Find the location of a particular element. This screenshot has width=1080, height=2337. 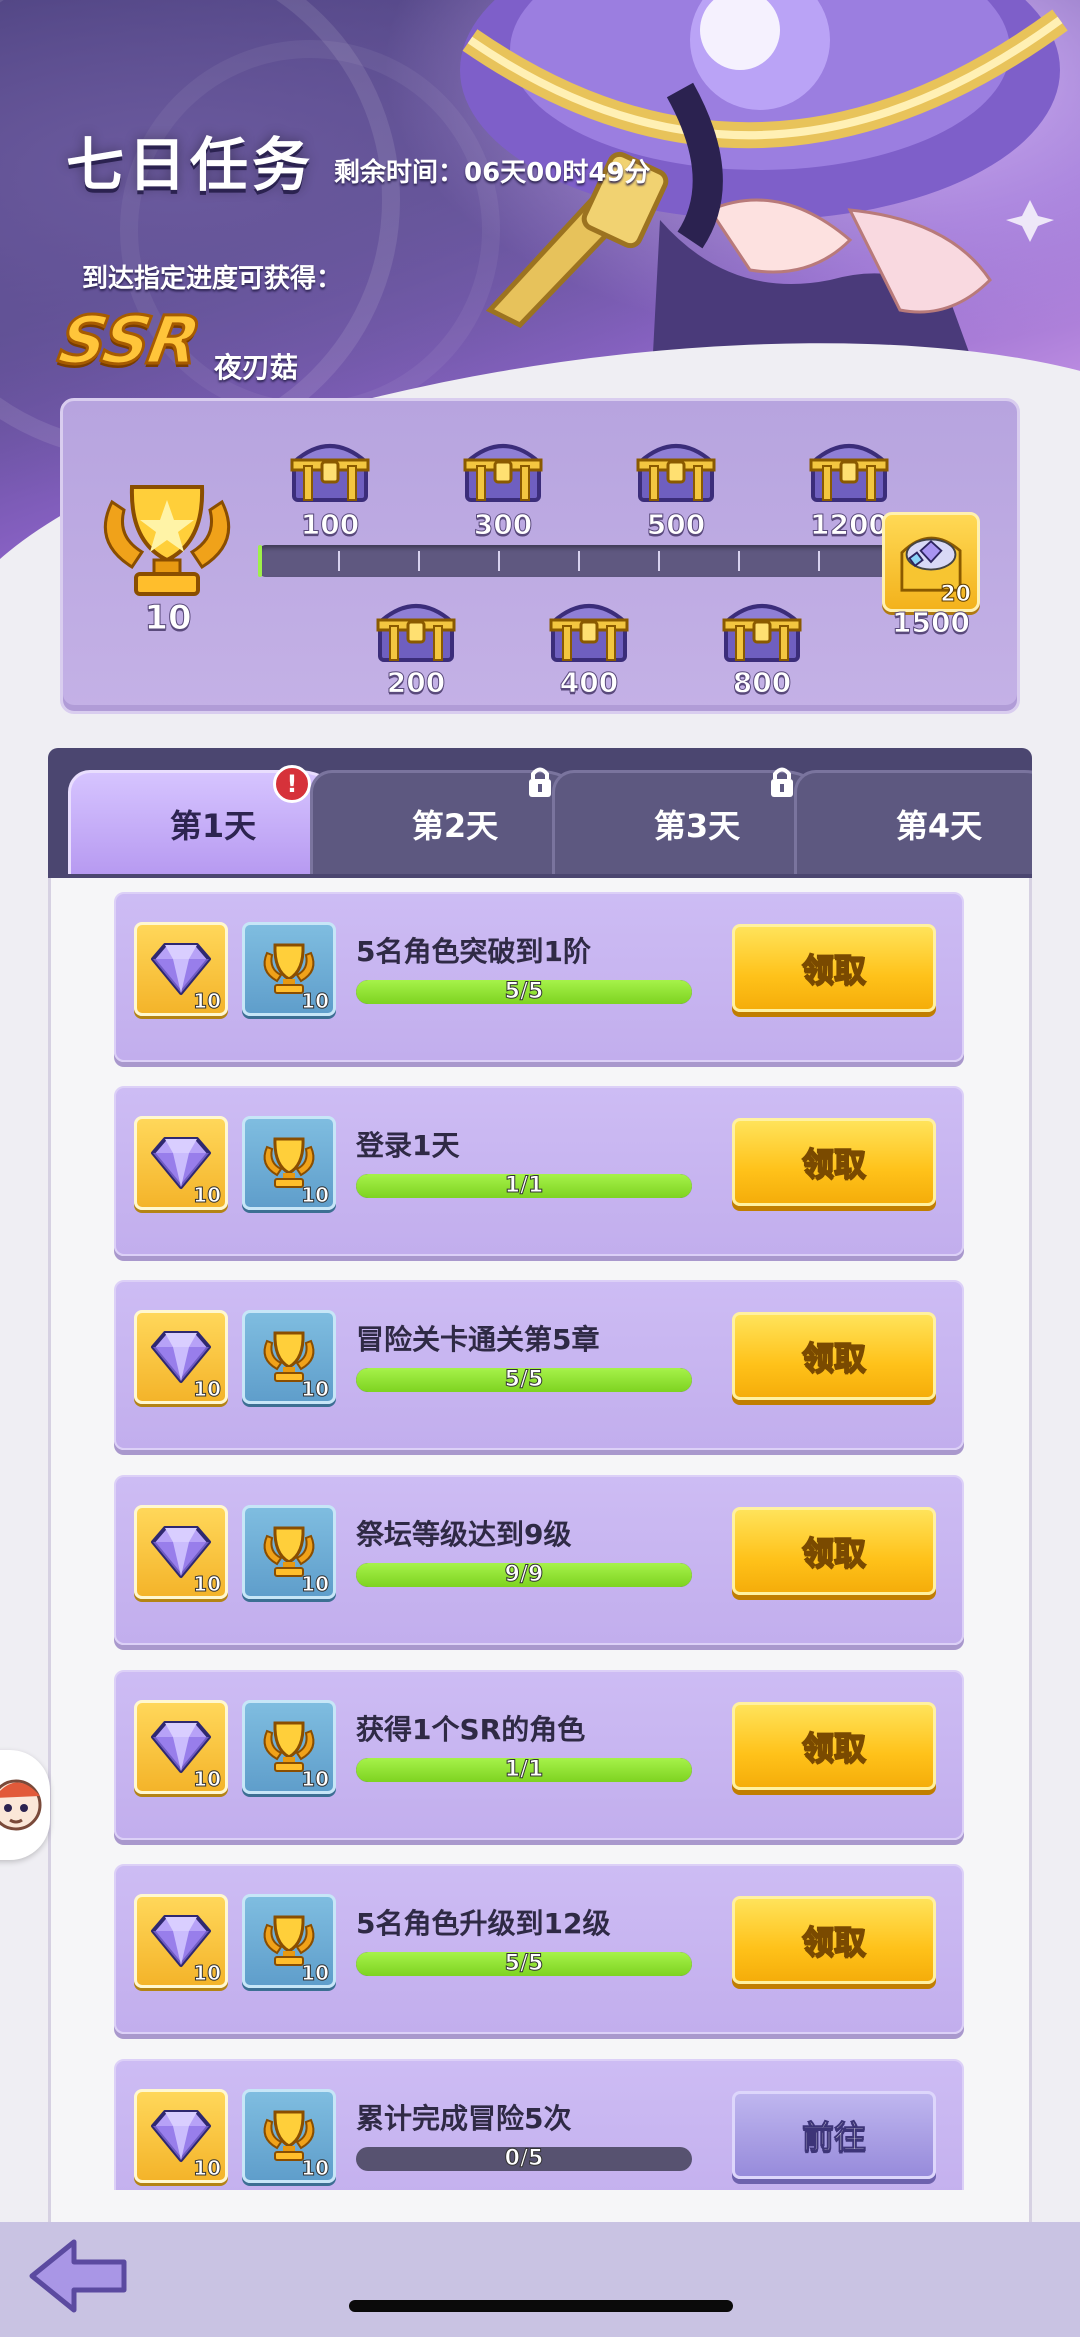

current-points: 10 is located at coordinates (168, 618).